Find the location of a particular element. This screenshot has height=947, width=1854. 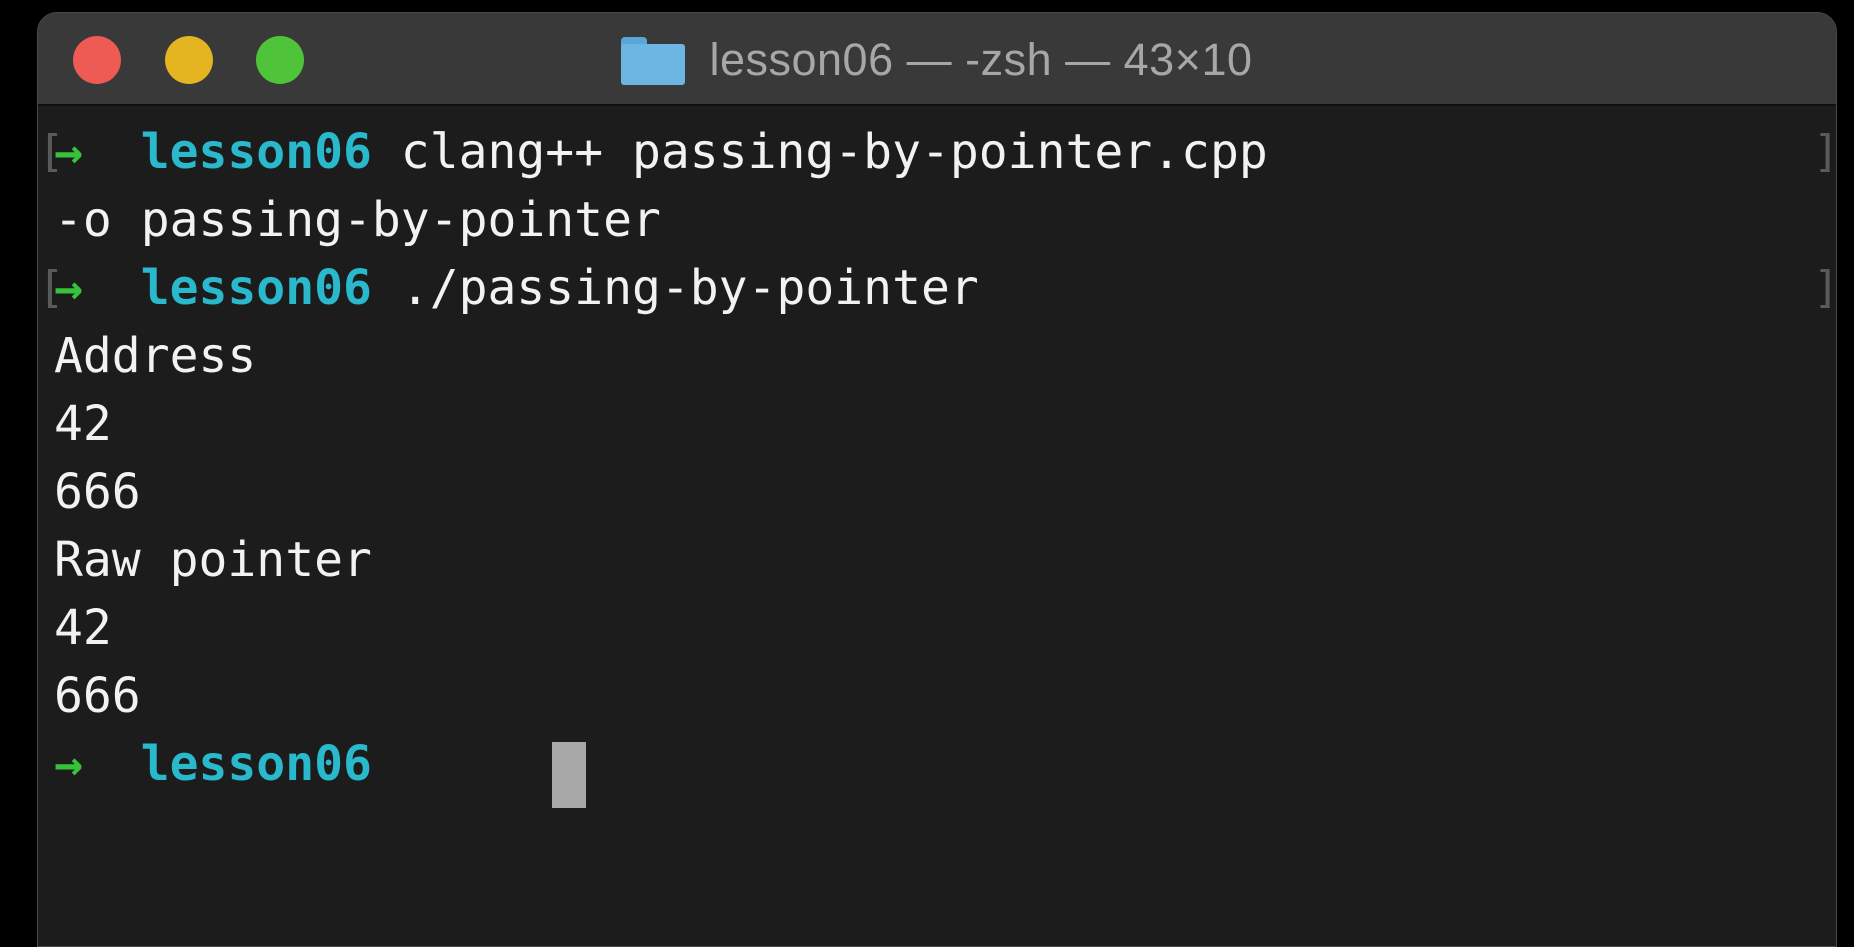

window-title-text: lesson06 — -zsh — 43×10 is located at coordinates (981, 59).